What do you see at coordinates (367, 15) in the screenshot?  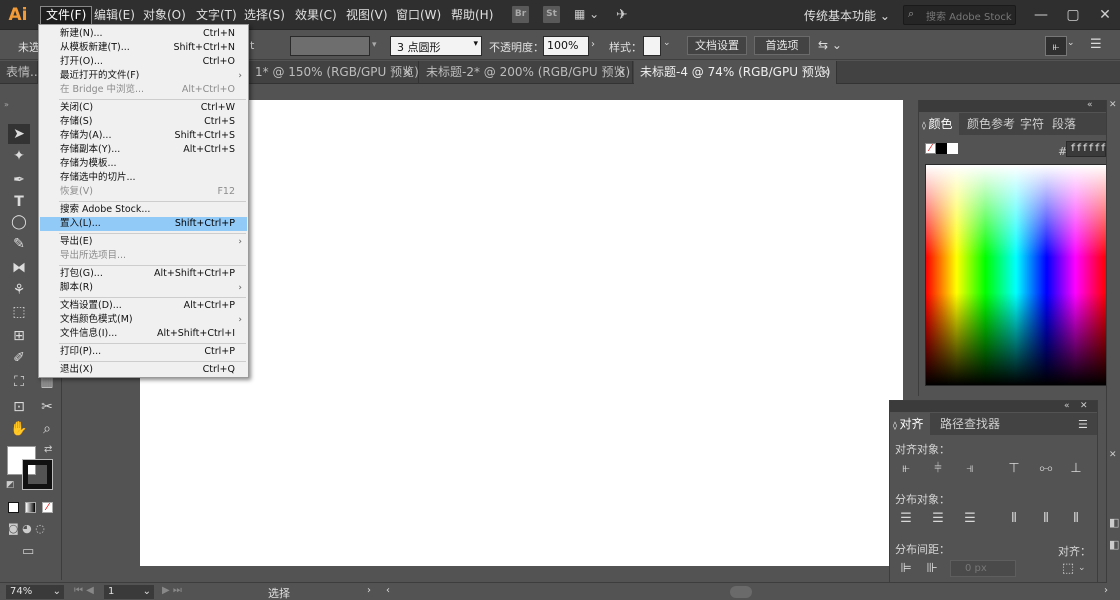 I see `menu-view: 视图(V)` at bounding box center [367, 15].